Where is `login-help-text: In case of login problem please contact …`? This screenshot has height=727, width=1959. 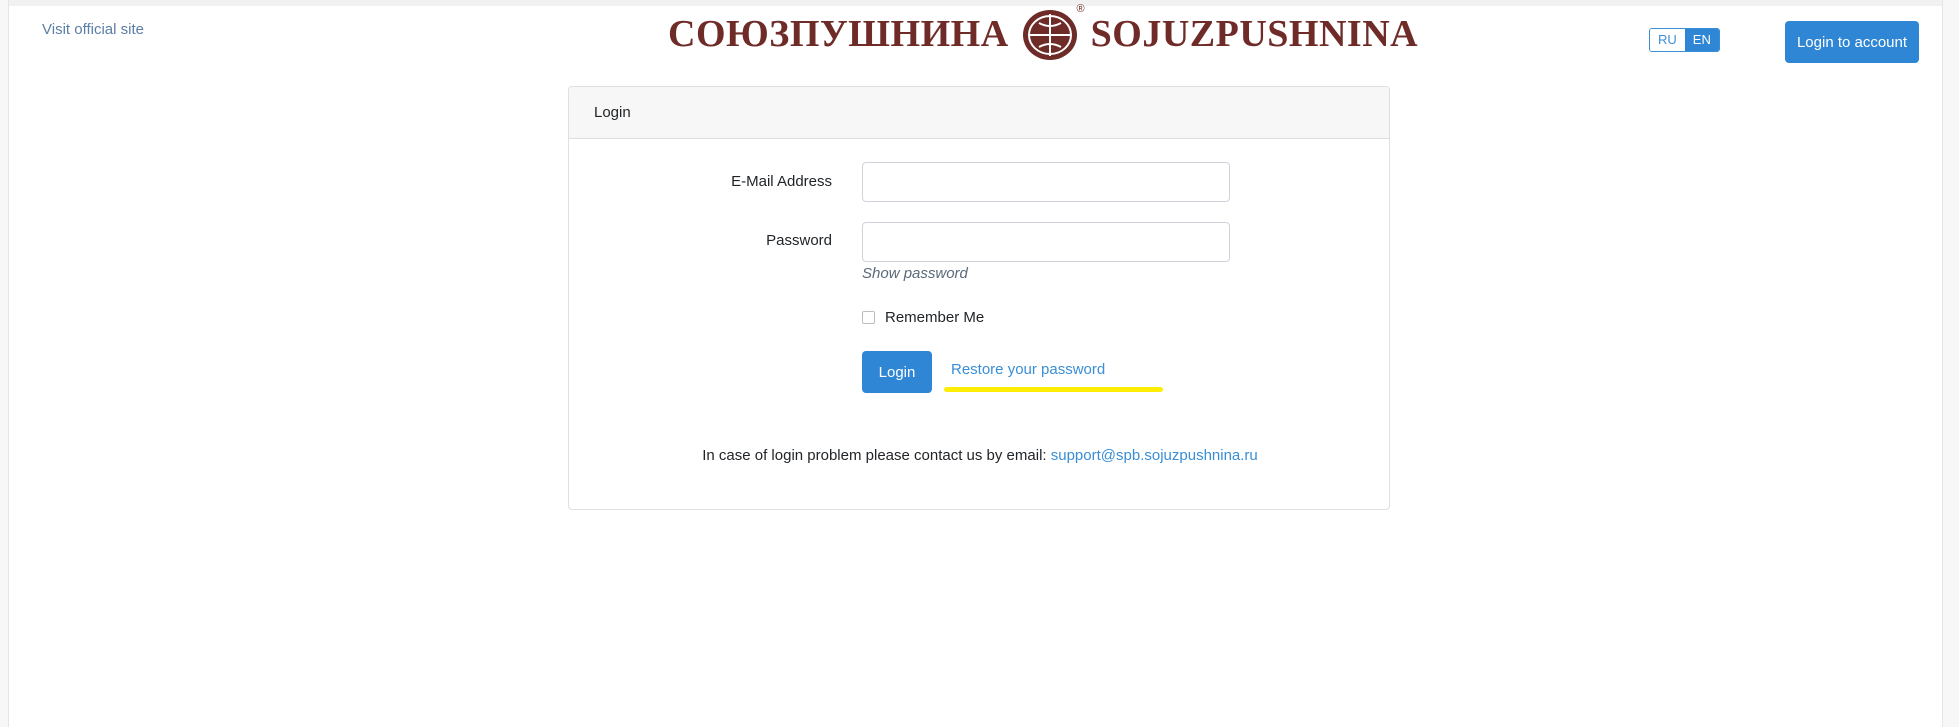 login-help-text: In case of login problem please contact … is located at coordinates (980, 455).